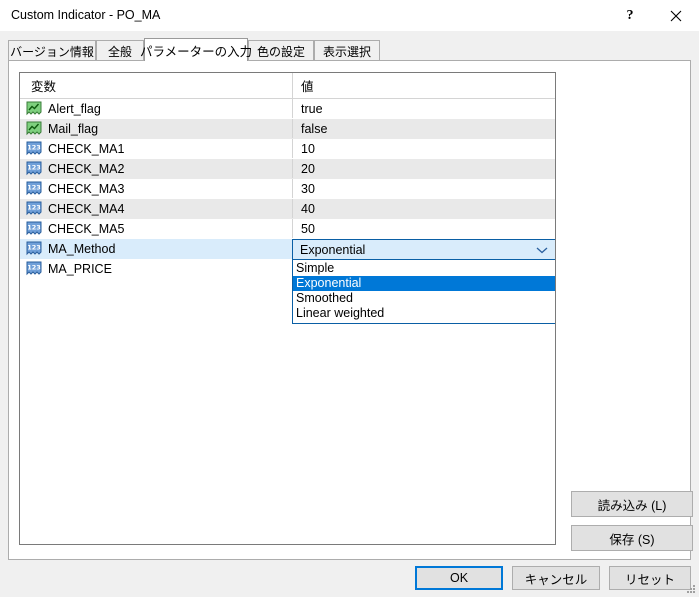  I want to click on table-row: Alert_flag true, so click(287, 109).